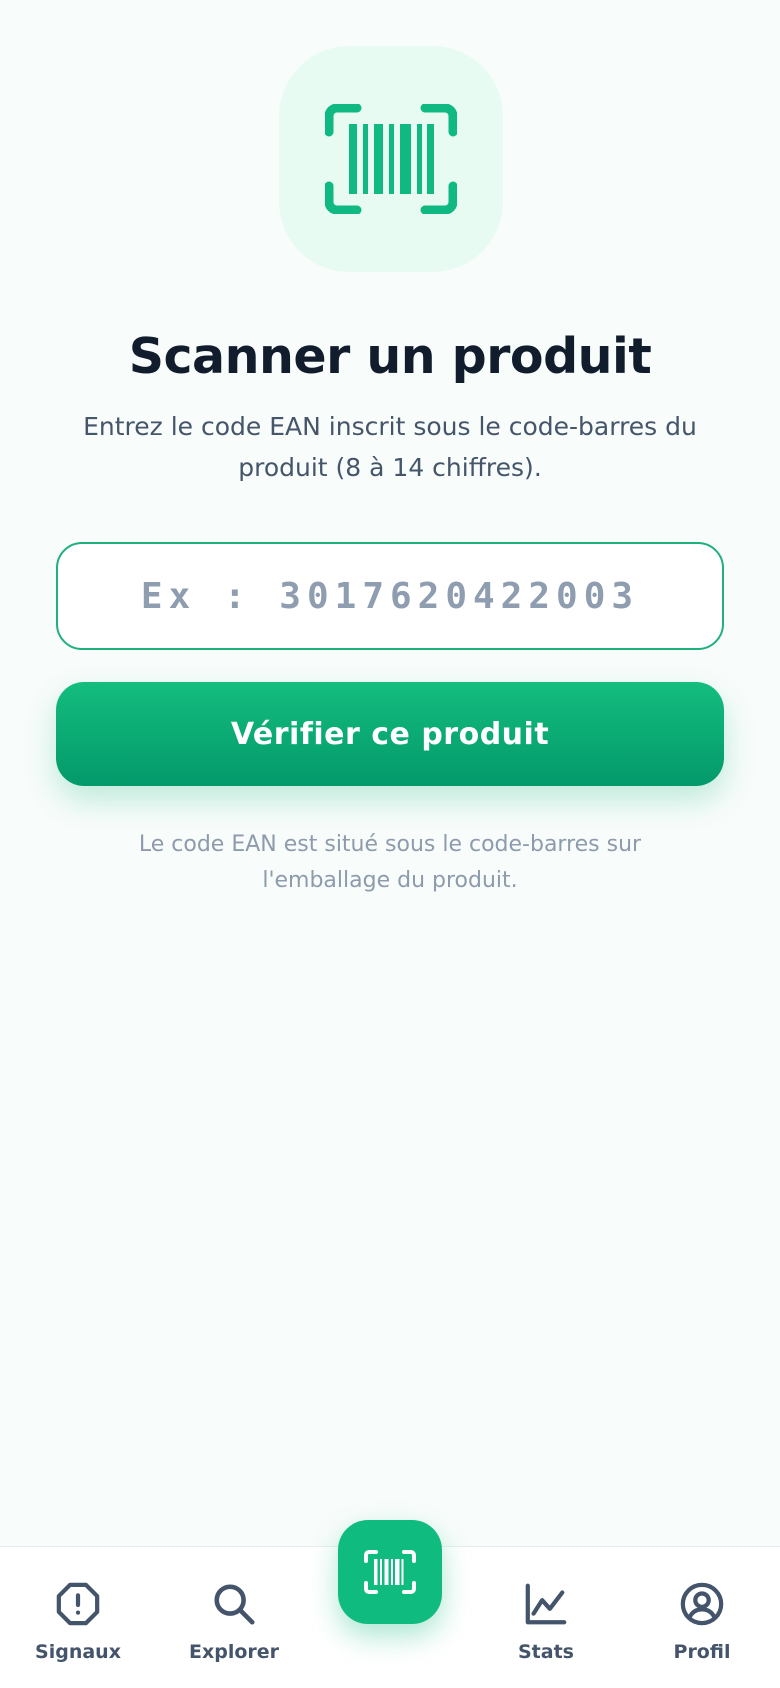 The width and height of the screenshot is (780, 1688). I want to click on alert-octagon-icon, so click(78, 1604).